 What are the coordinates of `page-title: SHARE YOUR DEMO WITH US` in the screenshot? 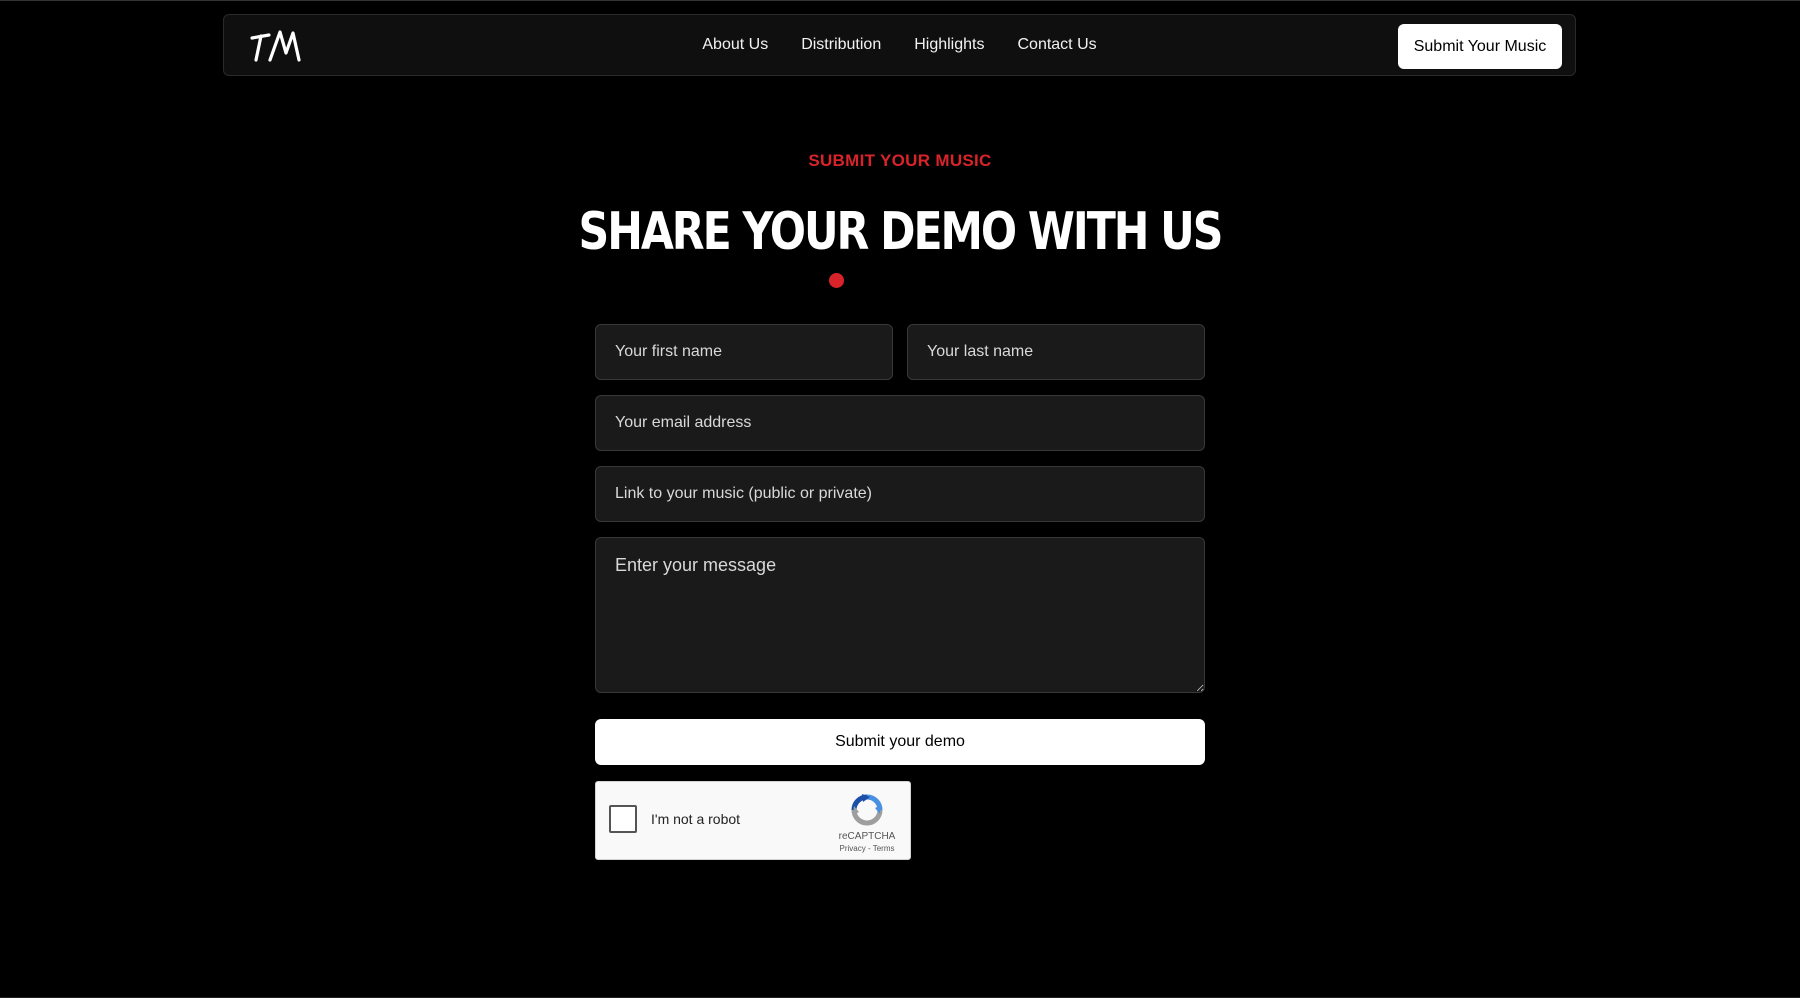 It's located at (901, 232).